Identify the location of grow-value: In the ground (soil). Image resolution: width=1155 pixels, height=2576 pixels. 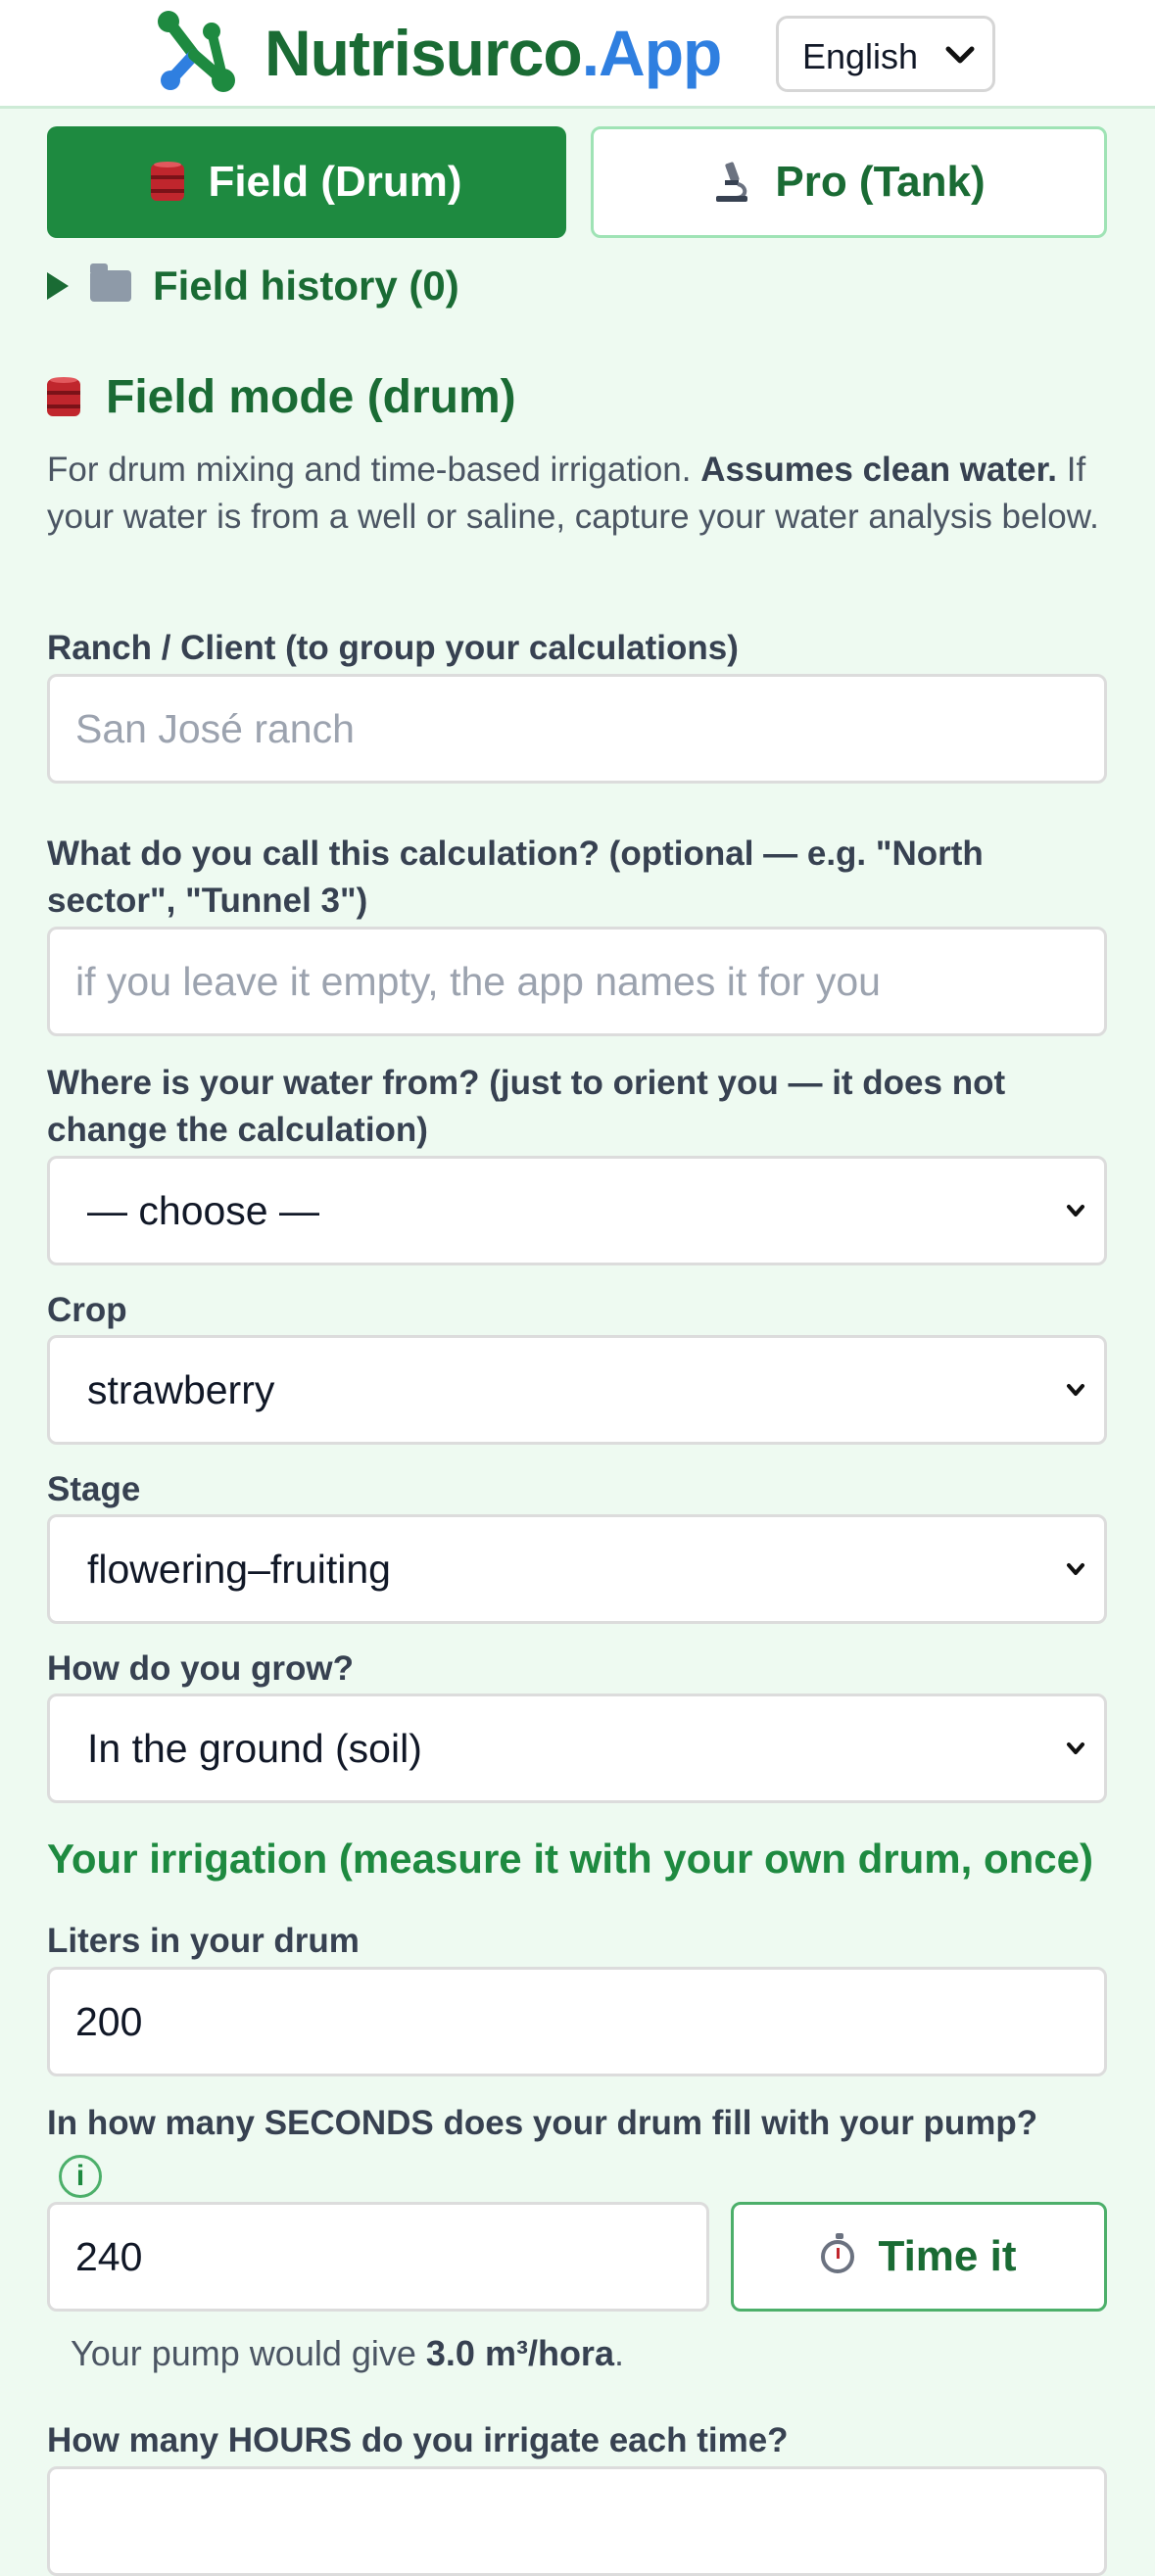
(255, 1748).